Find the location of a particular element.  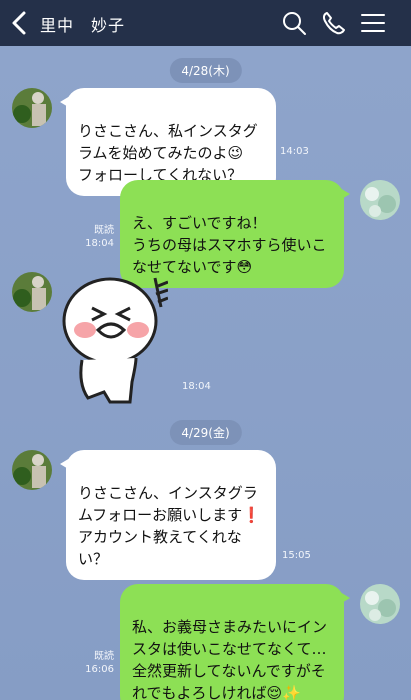

menu-icon is located at coordinates (373, 23).